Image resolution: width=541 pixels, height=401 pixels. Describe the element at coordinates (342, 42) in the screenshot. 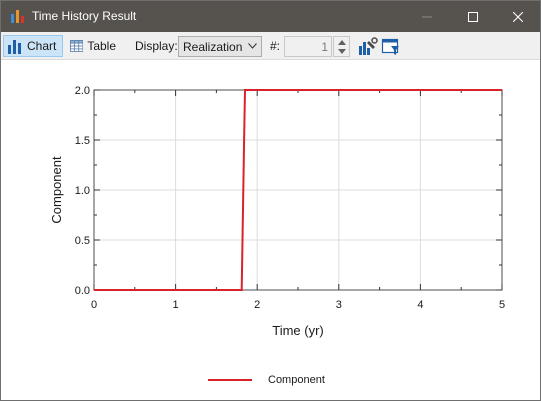

I see `spin-up-icon` at that location.